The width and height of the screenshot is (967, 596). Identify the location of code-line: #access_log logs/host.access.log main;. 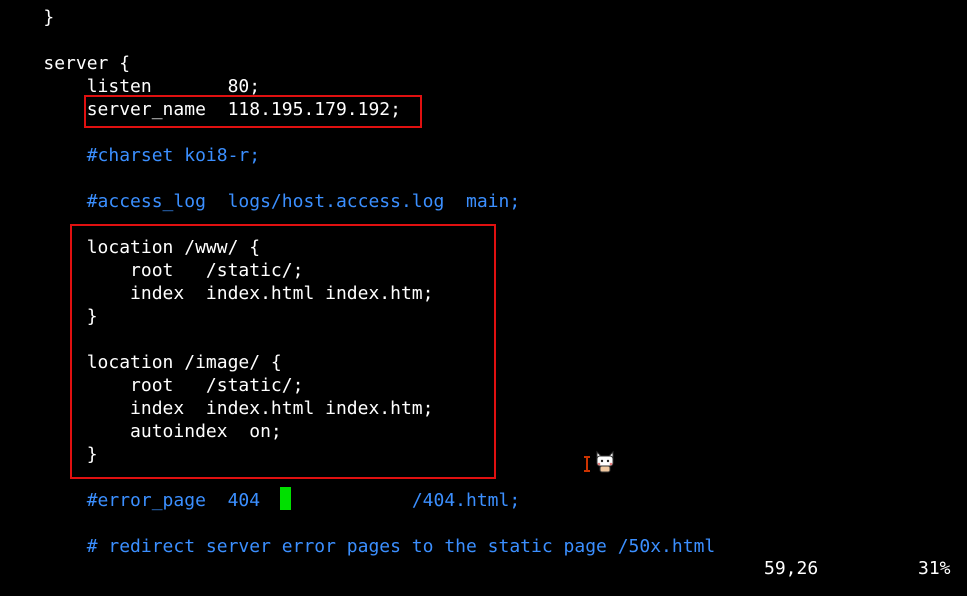
(260, 201).